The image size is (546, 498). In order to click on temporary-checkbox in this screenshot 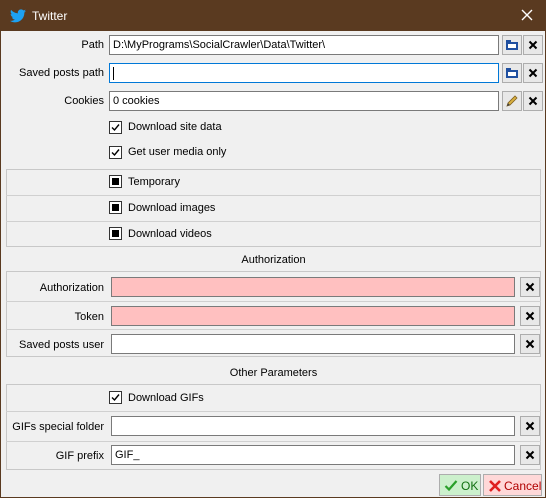, I will do `click(115, 181)`.